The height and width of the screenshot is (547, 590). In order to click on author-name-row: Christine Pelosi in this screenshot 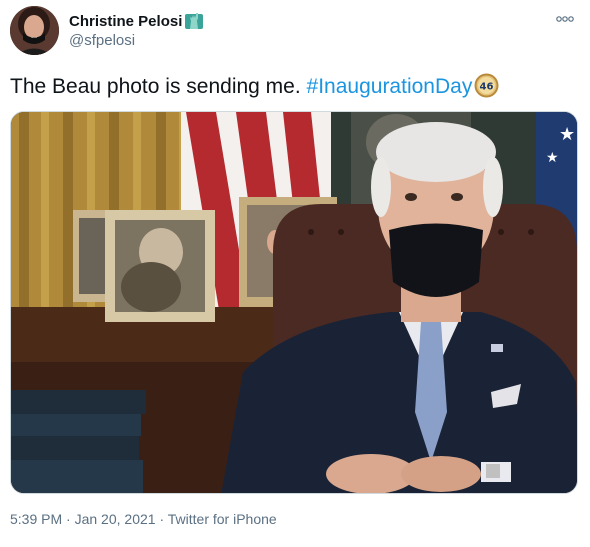, I will do `click(136, 21)`.